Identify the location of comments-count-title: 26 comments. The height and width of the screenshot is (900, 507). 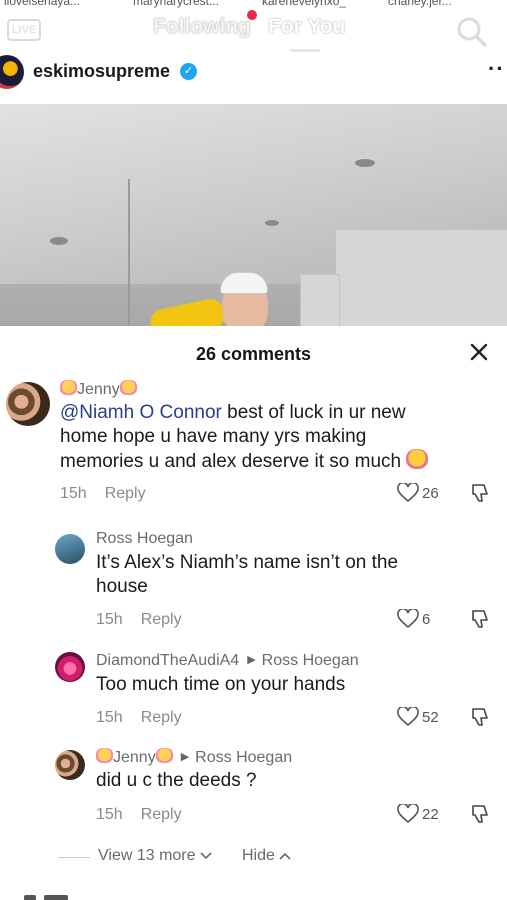
(253, 354).